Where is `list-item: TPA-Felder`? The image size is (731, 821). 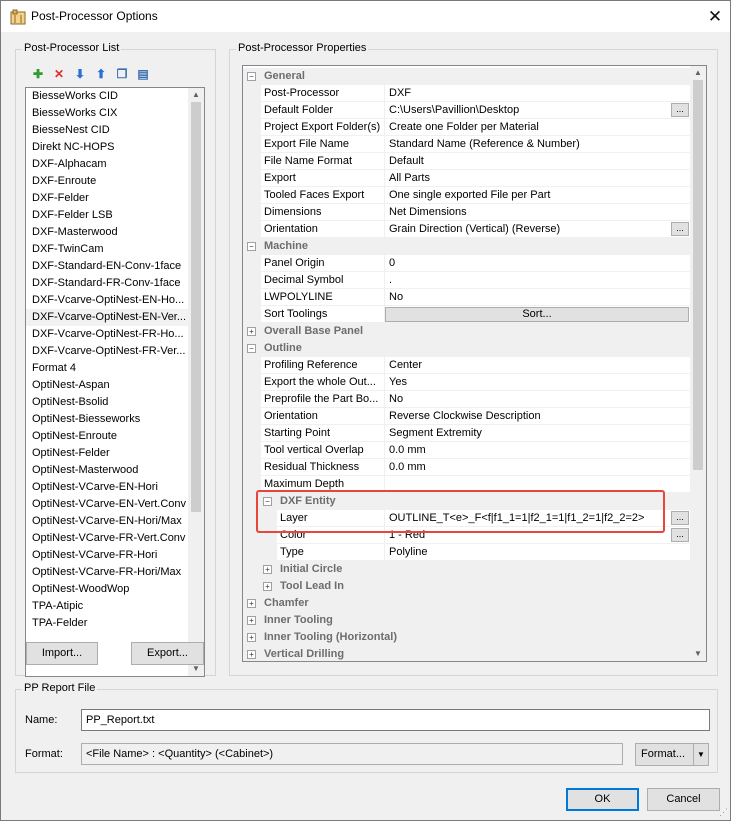
list-item: TPA-Felder is located at coordinates (107, 623).